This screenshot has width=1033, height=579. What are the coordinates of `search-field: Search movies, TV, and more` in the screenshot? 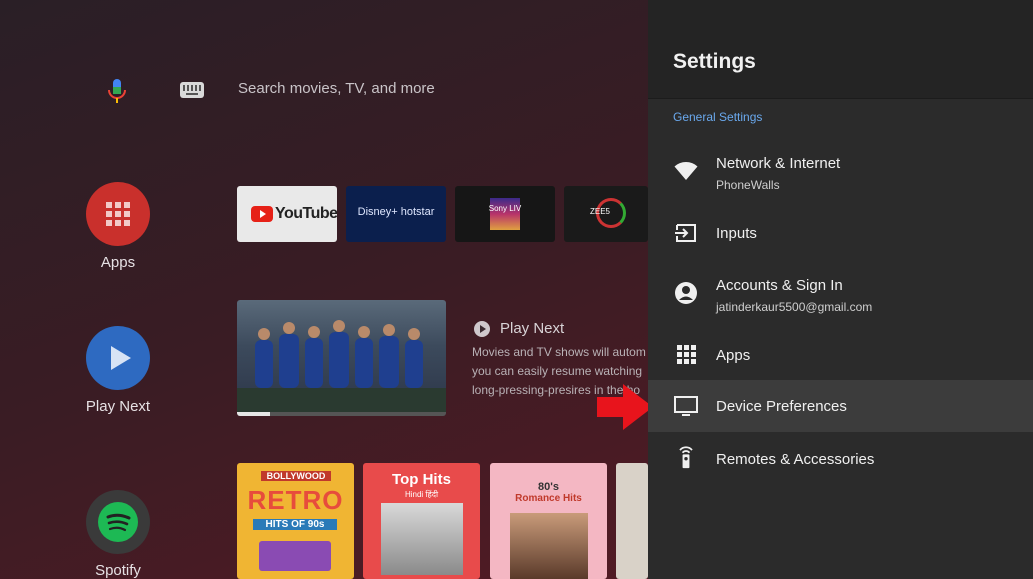 It's located at (336, 88).